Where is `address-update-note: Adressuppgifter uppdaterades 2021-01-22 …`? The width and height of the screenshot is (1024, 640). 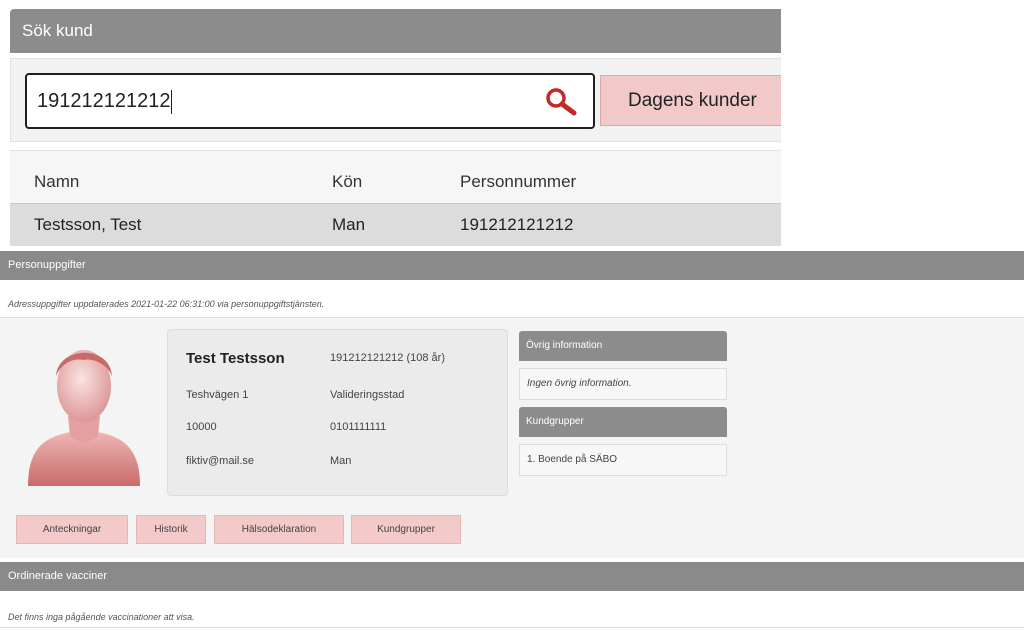 address-update-note: Adressuppgifter uppdaterades 2021-01-22 … is located at coordinates (512, 299).